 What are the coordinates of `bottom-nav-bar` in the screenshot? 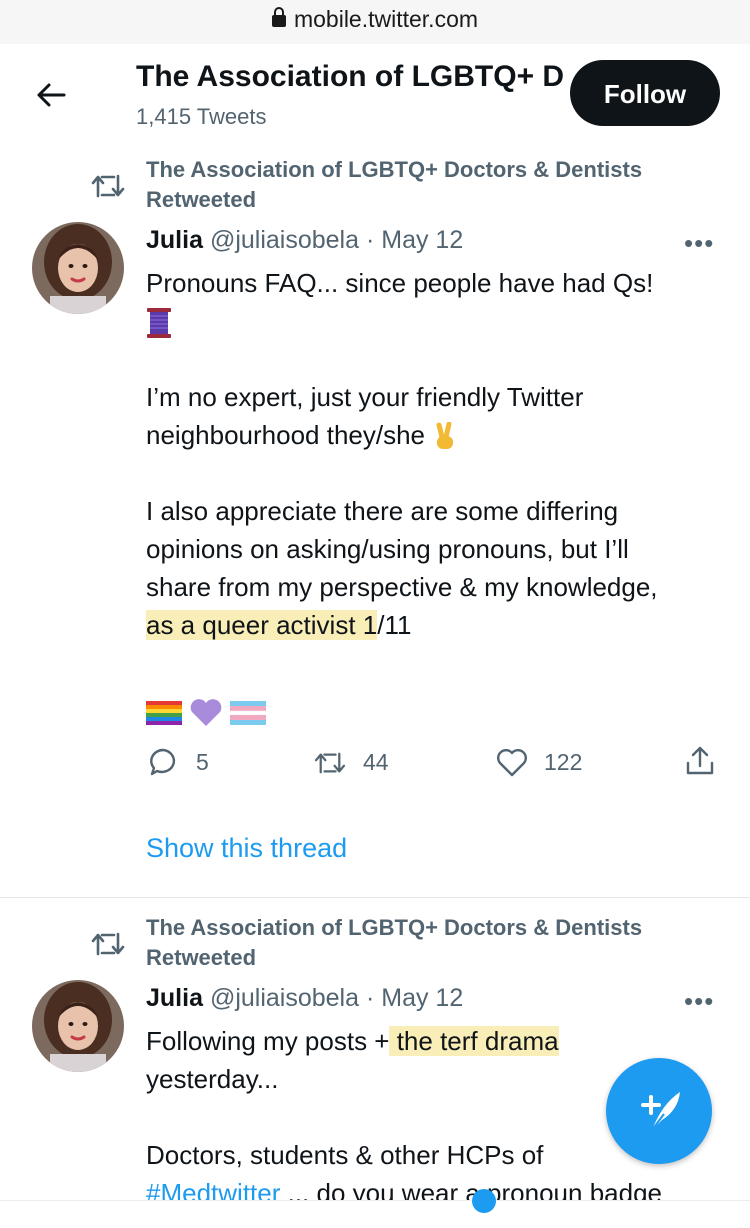 It's located at (375, 1208).